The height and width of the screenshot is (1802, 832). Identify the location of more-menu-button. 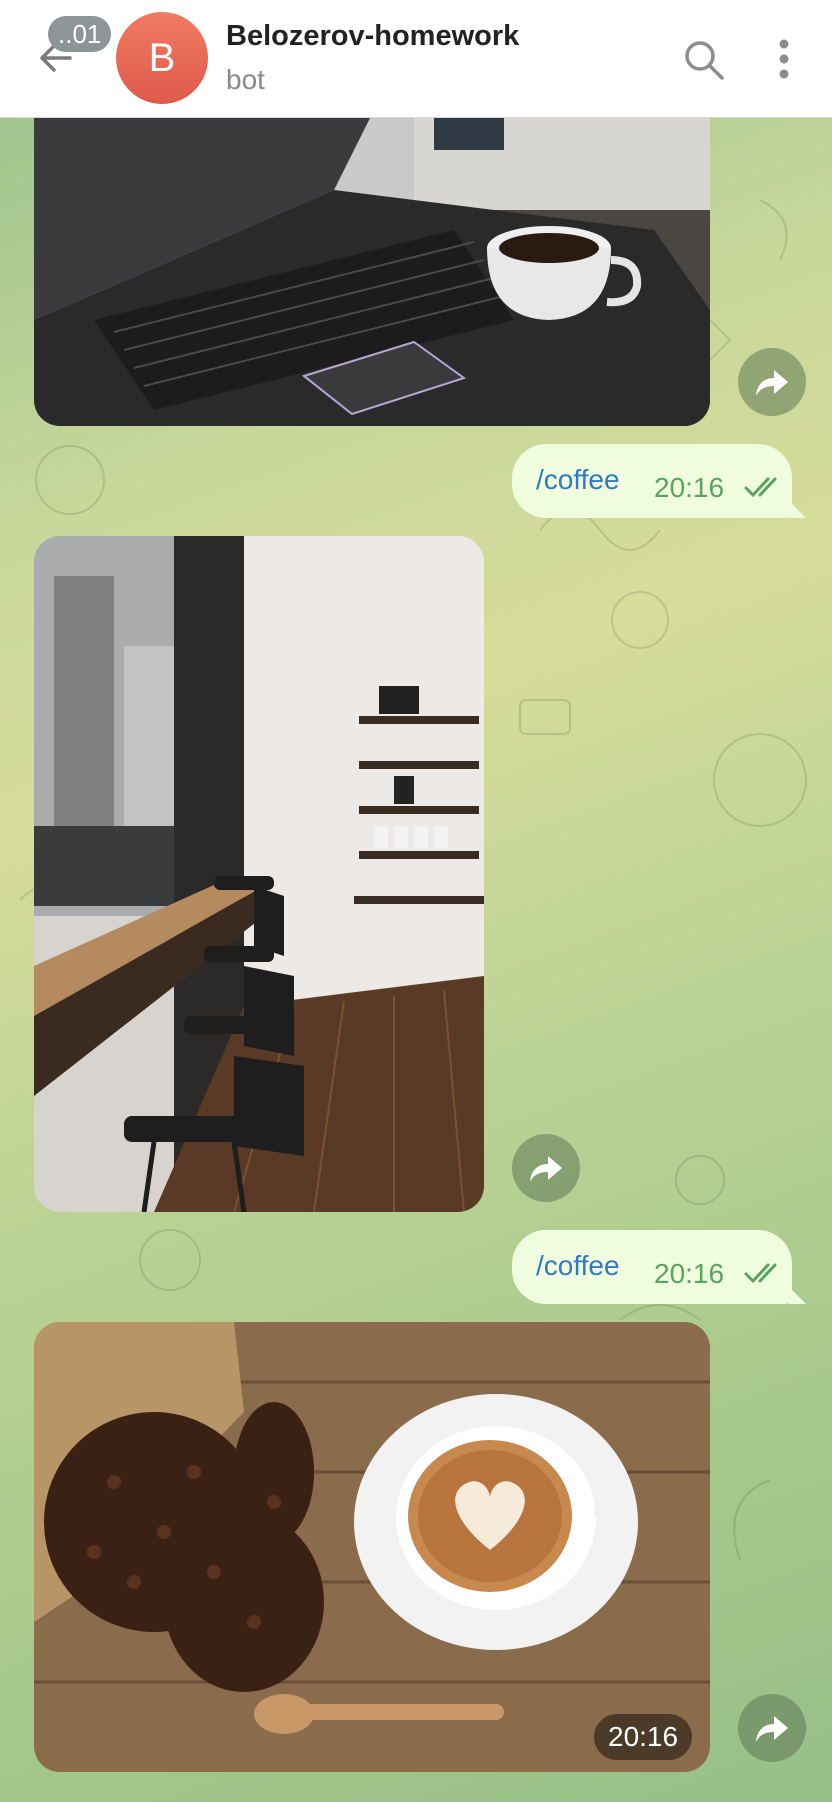
(784, 59).